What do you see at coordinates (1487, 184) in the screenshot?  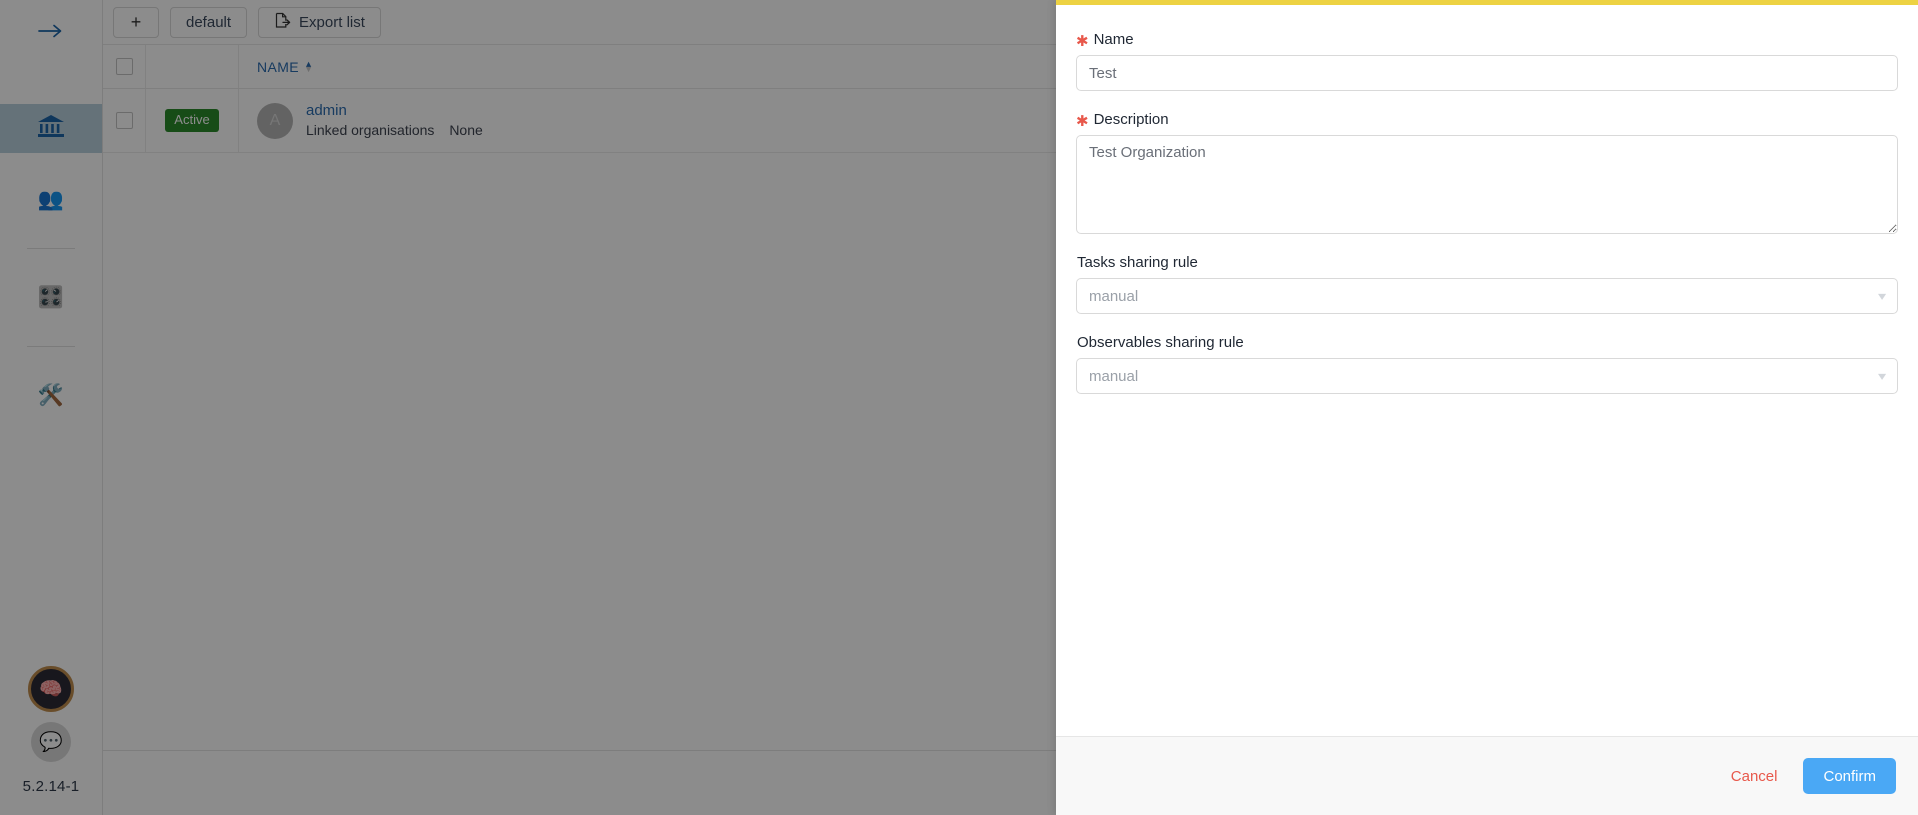 I see `description-textarea` at bounding box center [1487, 184].